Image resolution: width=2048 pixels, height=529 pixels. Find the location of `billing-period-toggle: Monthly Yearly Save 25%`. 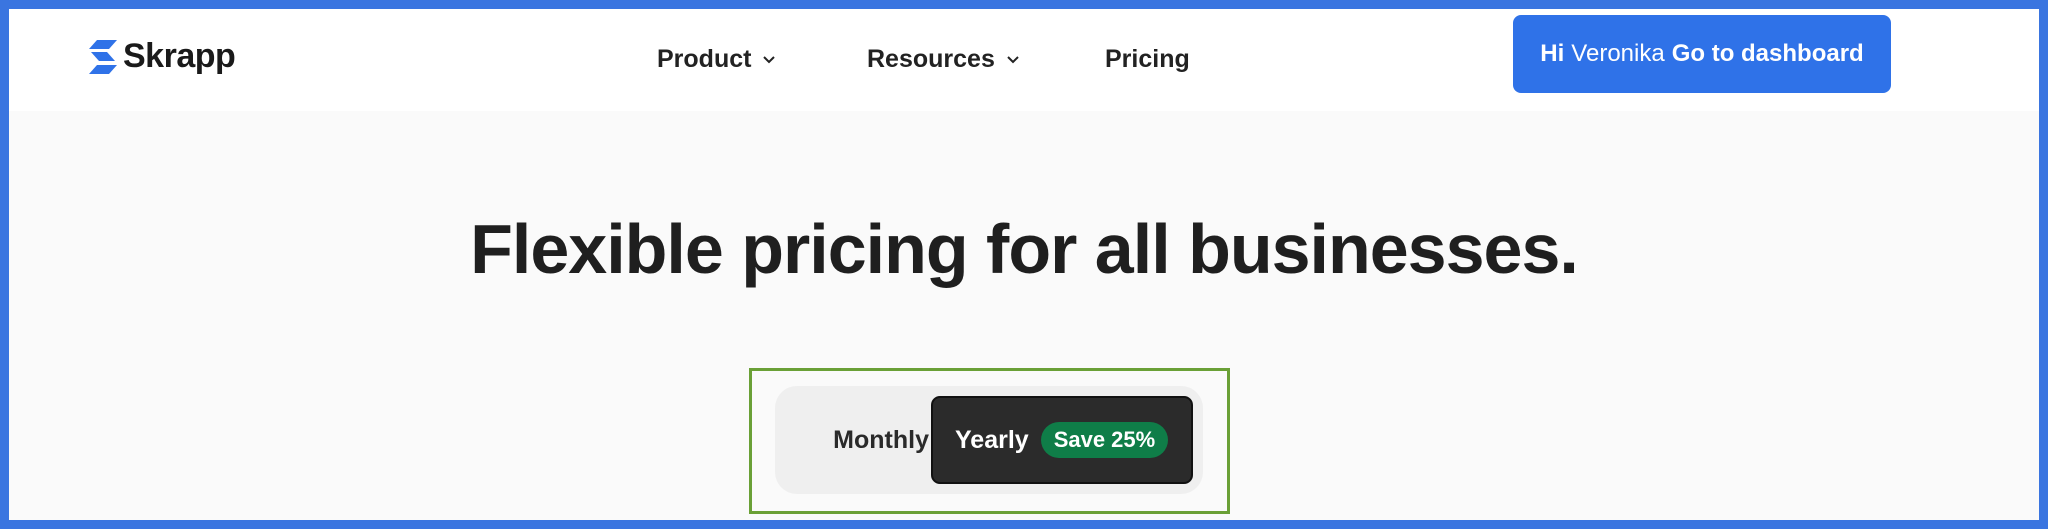

billing-period-toggle: Monthly Yearly Save 25% is located at coordinates (989, 440).